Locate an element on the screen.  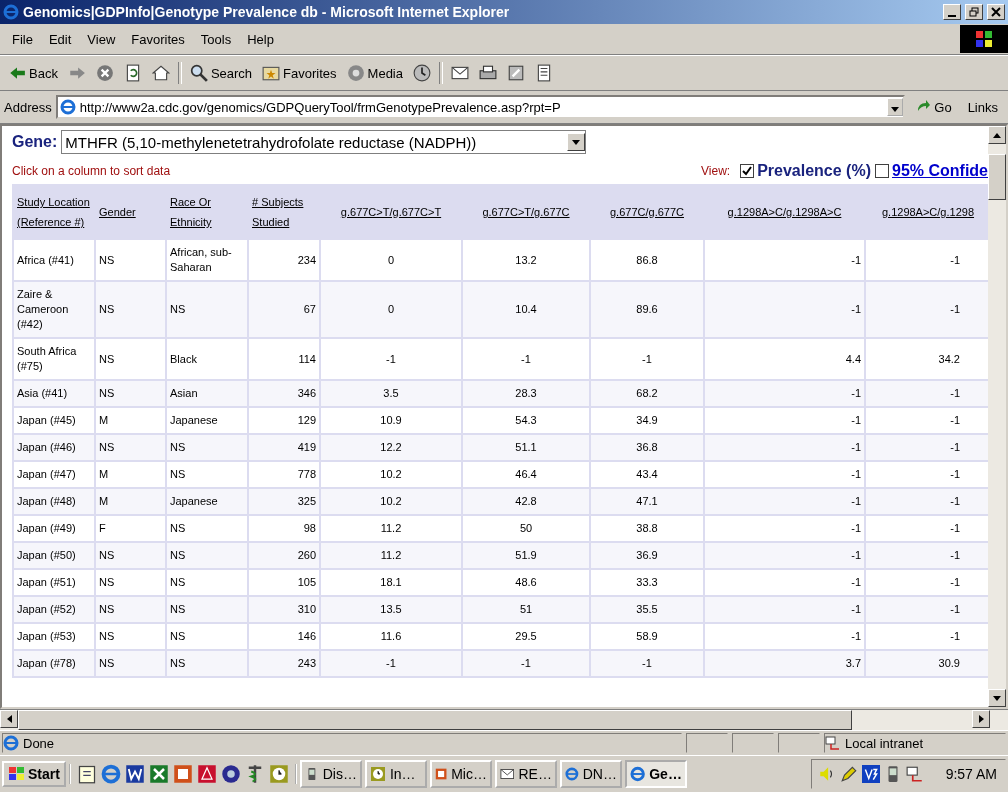
table-cell: 43.4 is located at coordinates (647, 474).